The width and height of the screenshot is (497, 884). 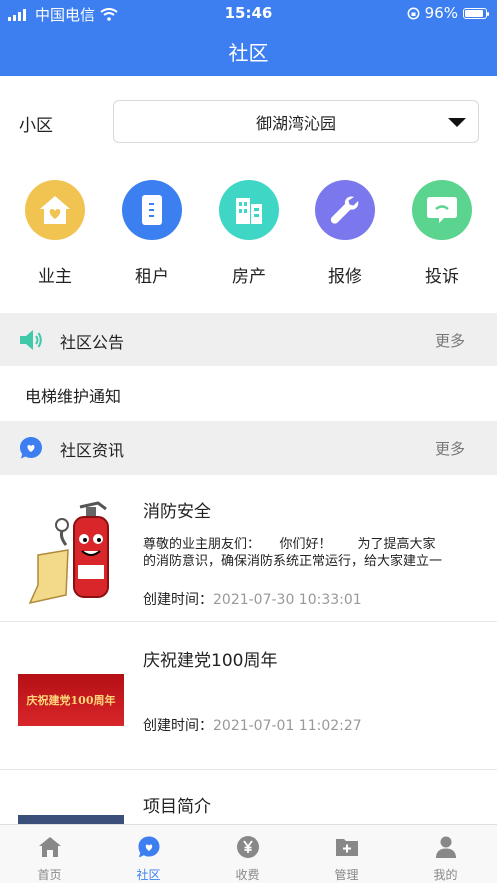 I want to click on section-title: 社区资讯, so click(x=92, y=450).